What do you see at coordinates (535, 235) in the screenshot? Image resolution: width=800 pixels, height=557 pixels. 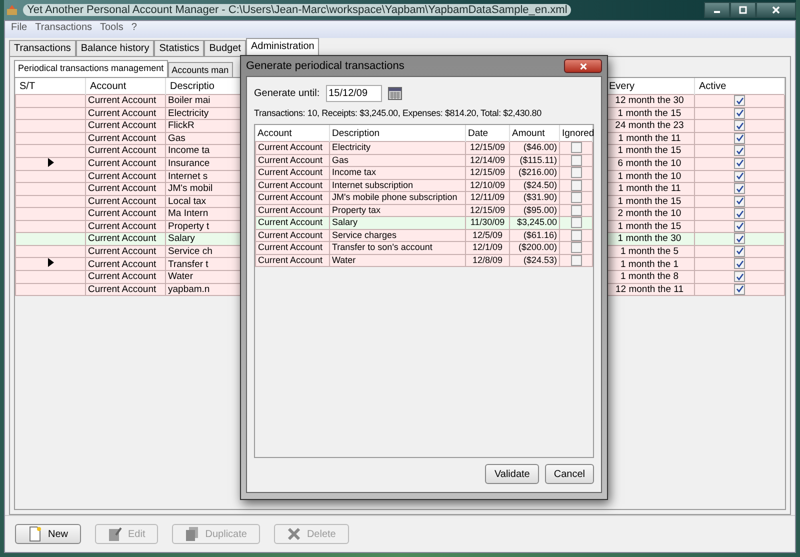 I see `table-cell: ($61.16)` at bounding box center [535, 235].